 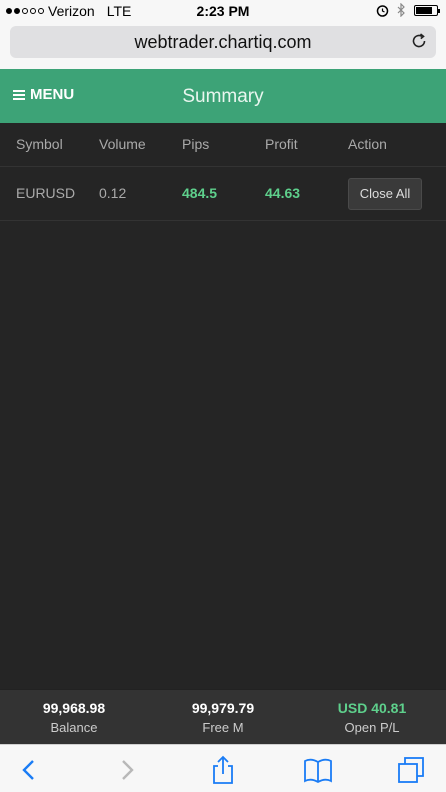 I want to click on back-icon, so click(x=29, y=770).